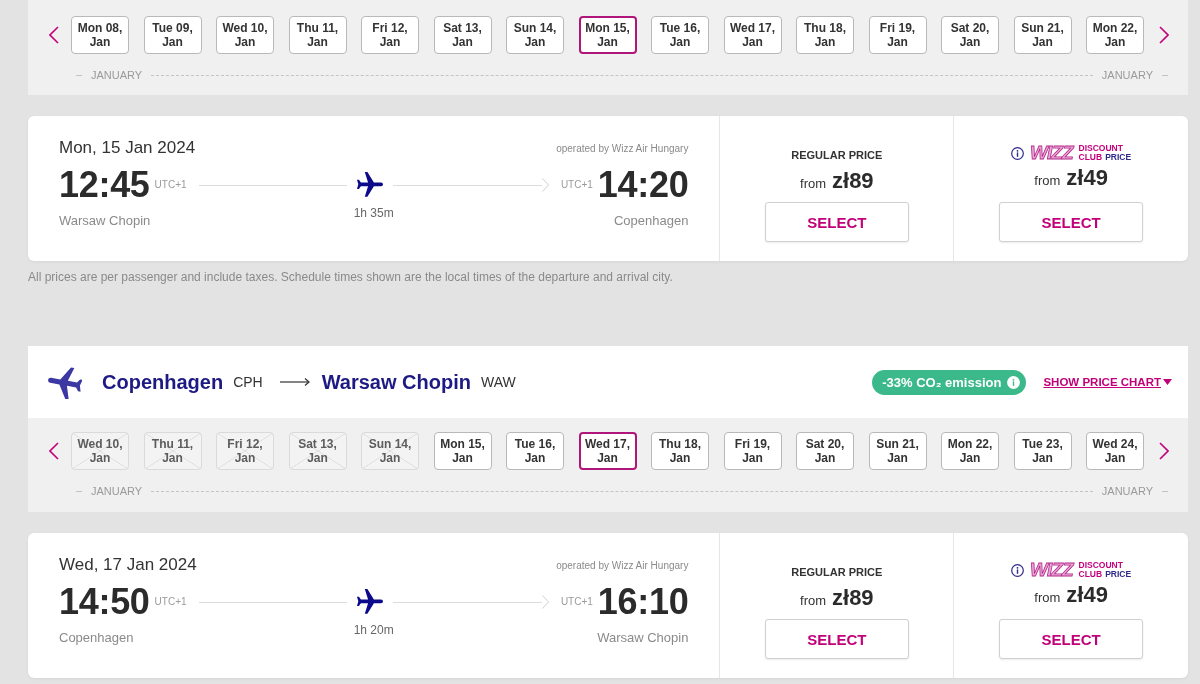 The width and height of the screenshot is (1200, 684). What do you see at coordinates (96, 638) in the screenshot?
I see `departure-airport: Copenhagen` at bounding box center [96, 638].